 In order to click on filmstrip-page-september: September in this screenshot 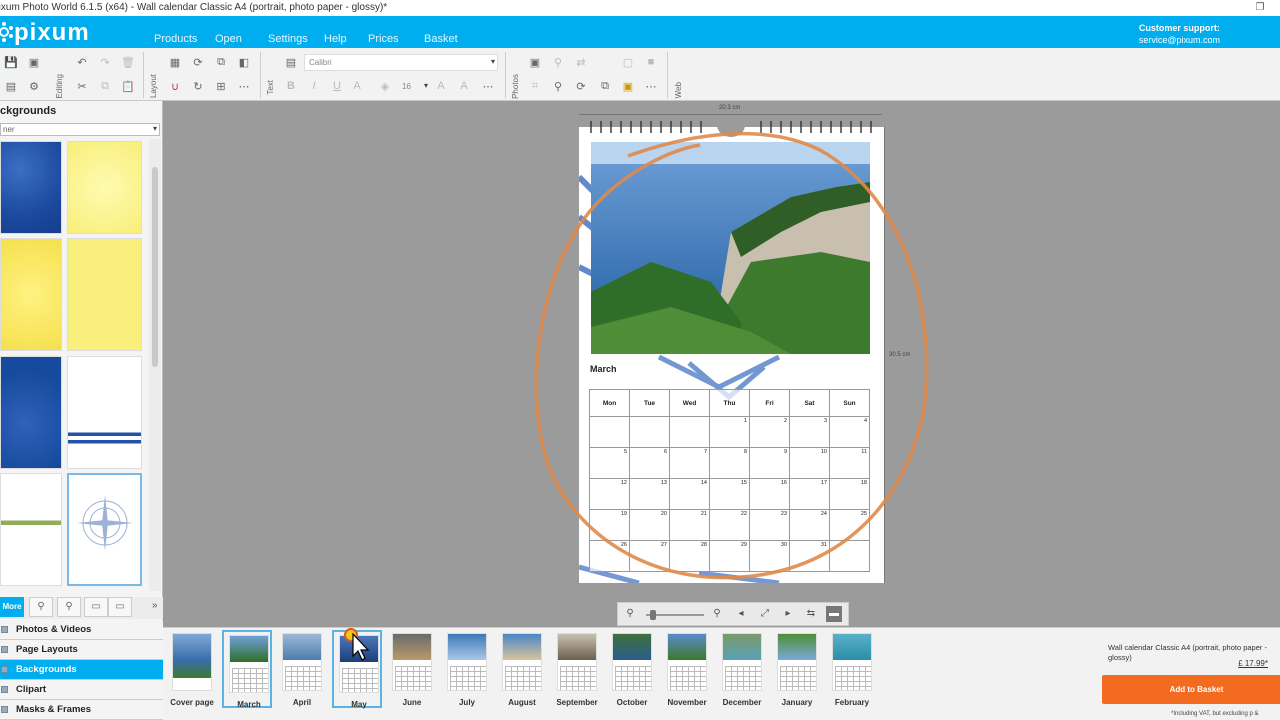, I will do `click(577, 669)`.